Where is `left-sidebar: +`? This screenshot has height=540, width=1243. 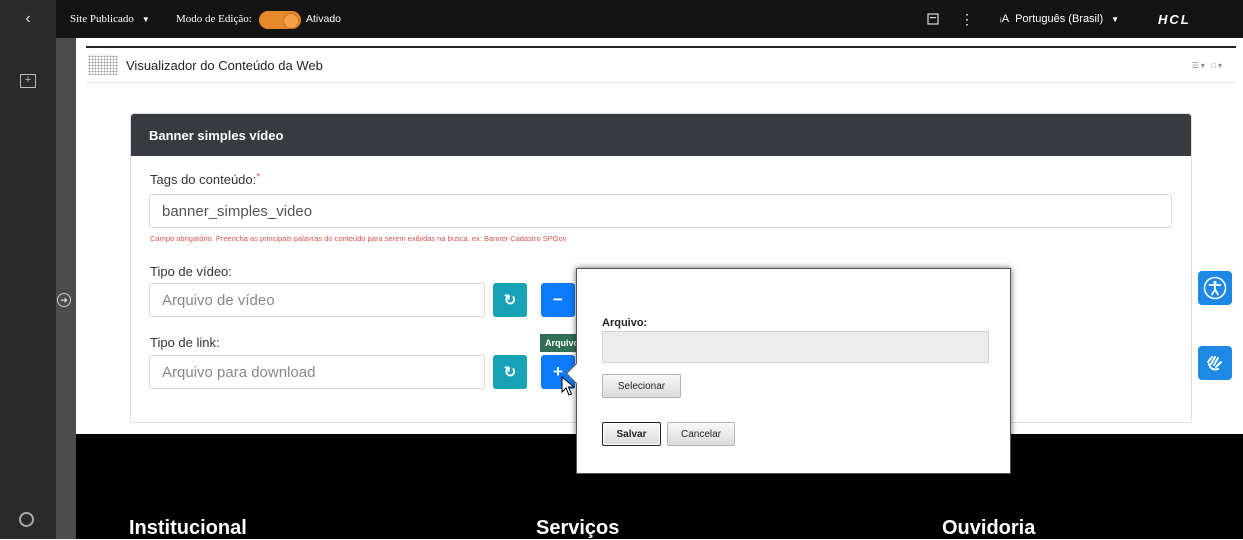
left-sidebar: + is located at coordinates (38, 288).